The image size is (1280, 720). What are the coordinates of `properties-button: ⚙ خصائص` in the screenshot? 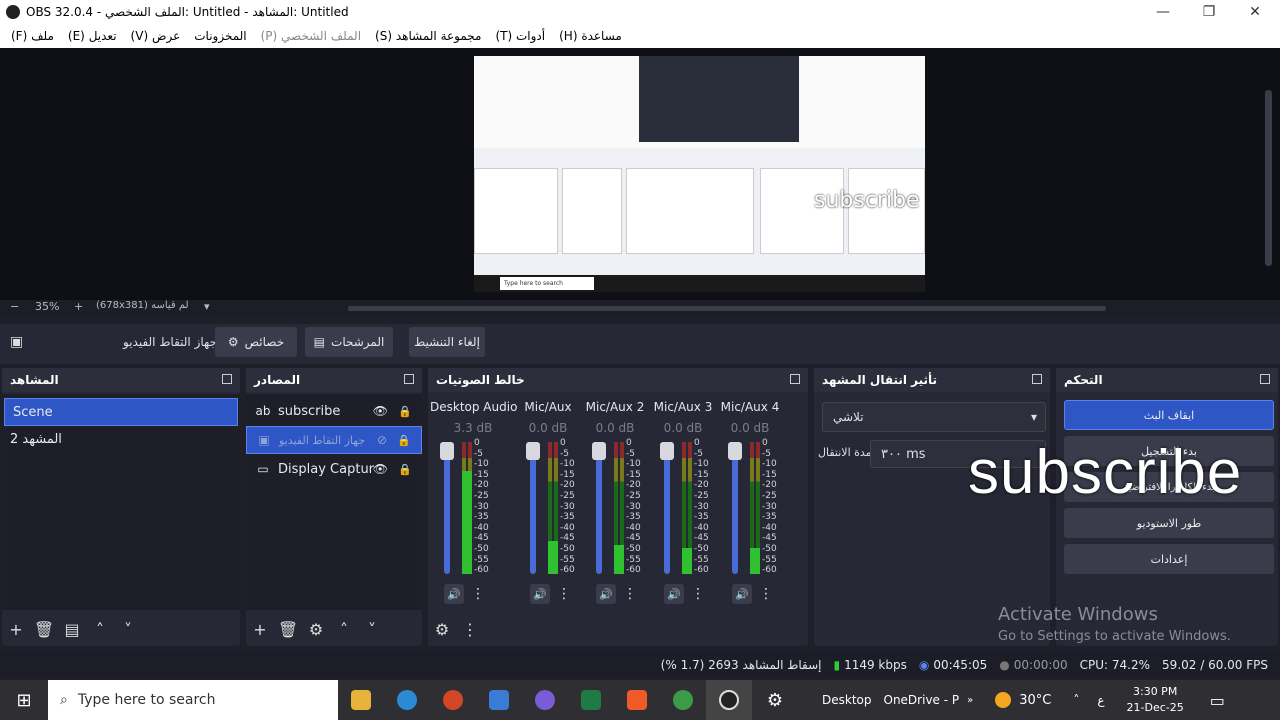 It's located at (256, 342).